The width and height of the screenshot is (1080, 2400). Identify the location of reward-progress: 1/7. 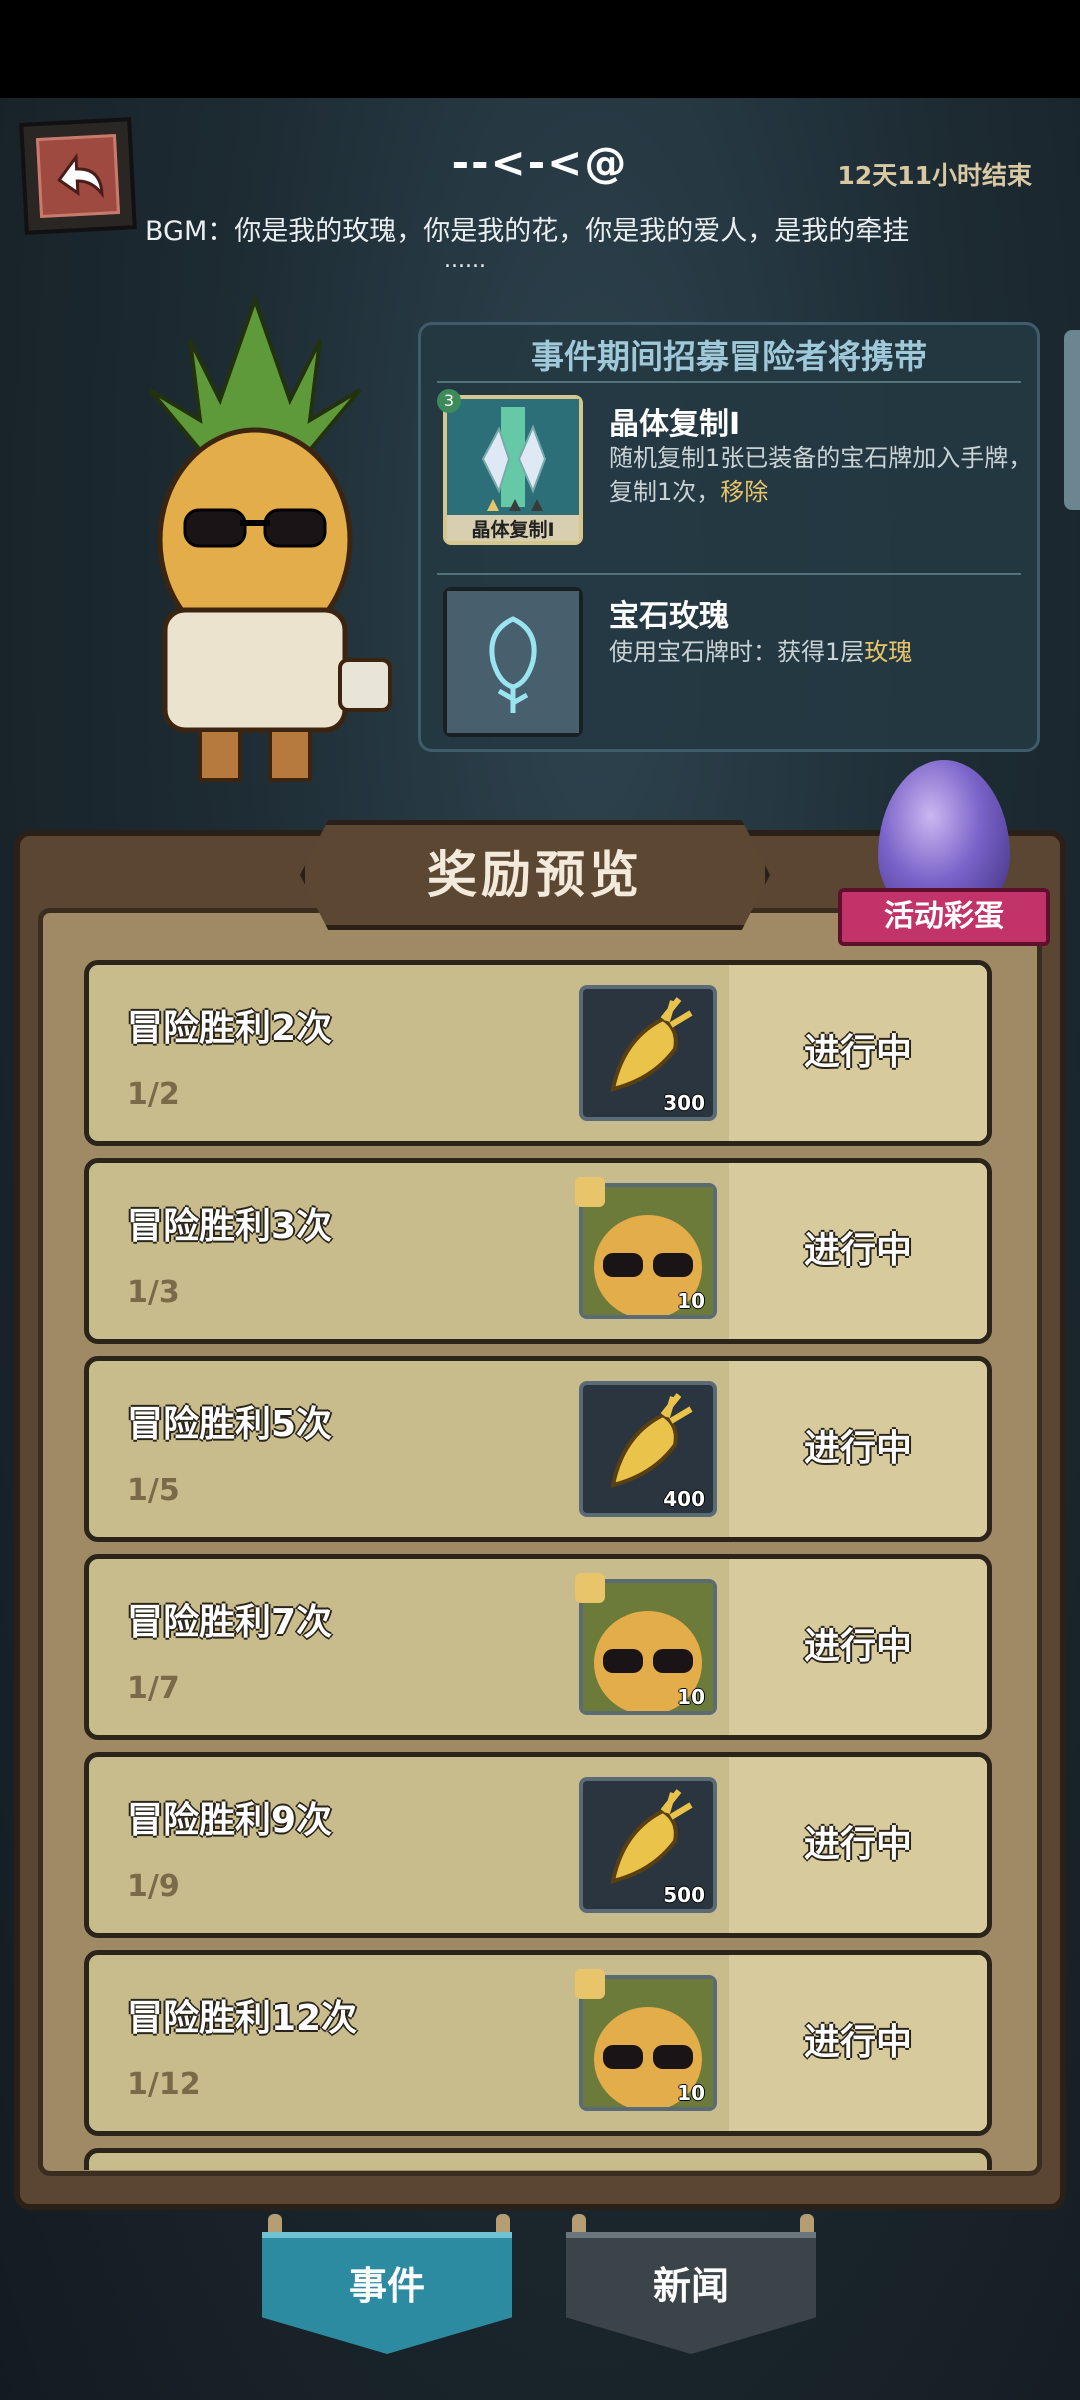
(153, 1688).